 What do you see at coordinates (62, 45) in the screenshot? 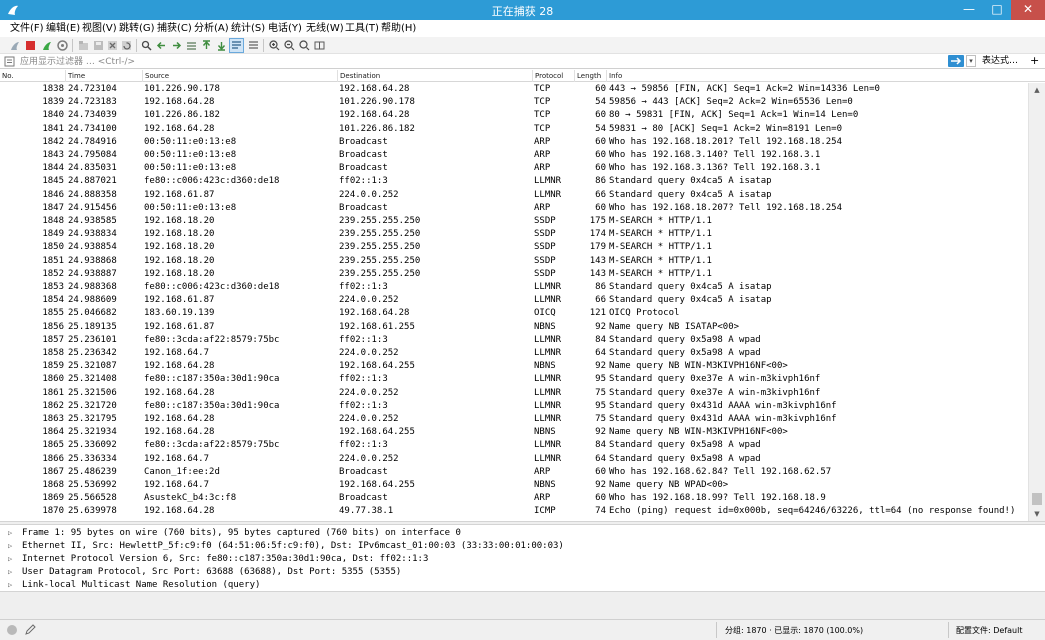
I see `capture-options-icon` at bounding box center [62, 45].